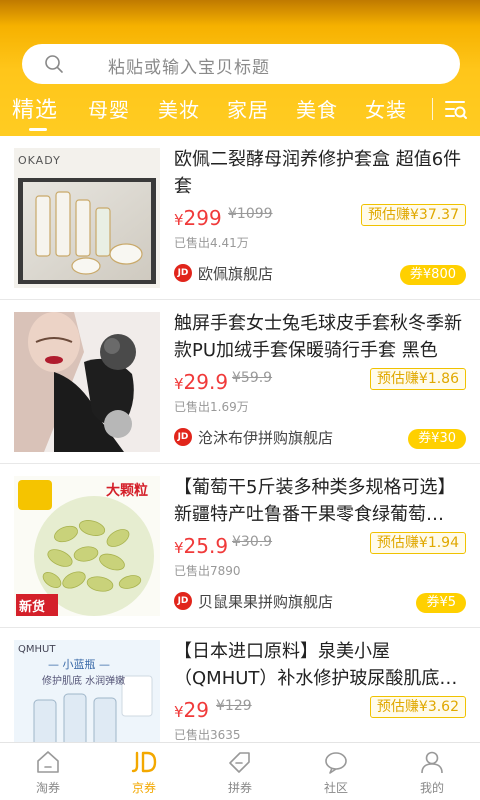 The image size is (480, 800). I want to click on category-tabs: 精选 母婴 美妆 家居 美食 女装, so click(240, 114).